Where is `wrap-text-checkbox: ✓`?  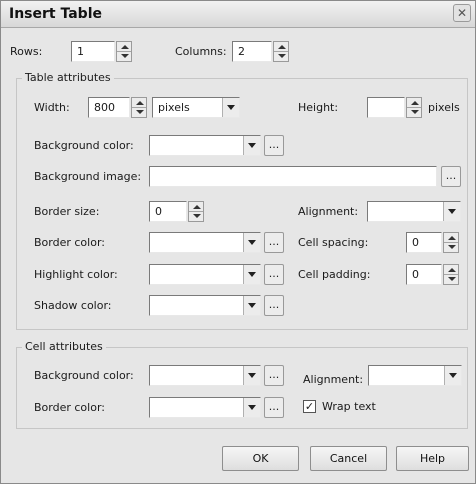
wrap-text-checkbox: ✓ is located at coordinates (309, 406).